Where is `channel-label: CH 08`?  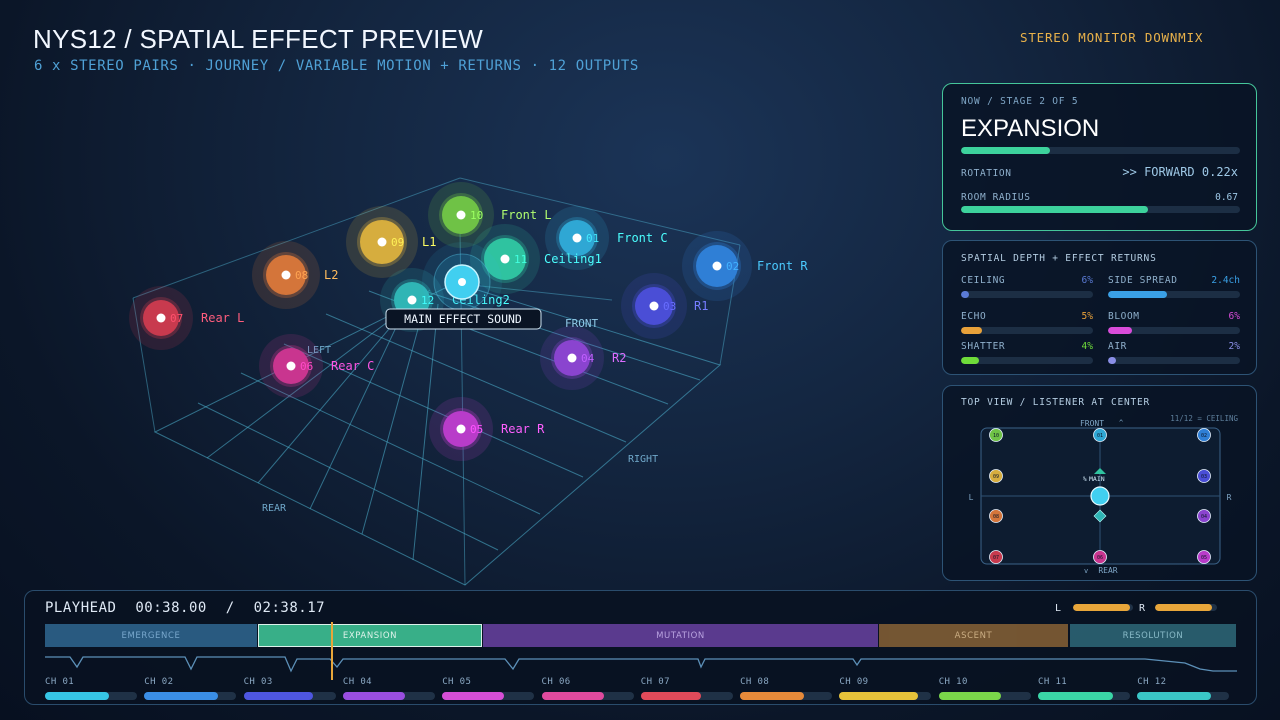 channel-label: CH 08 is located at coordinates (755, 682).